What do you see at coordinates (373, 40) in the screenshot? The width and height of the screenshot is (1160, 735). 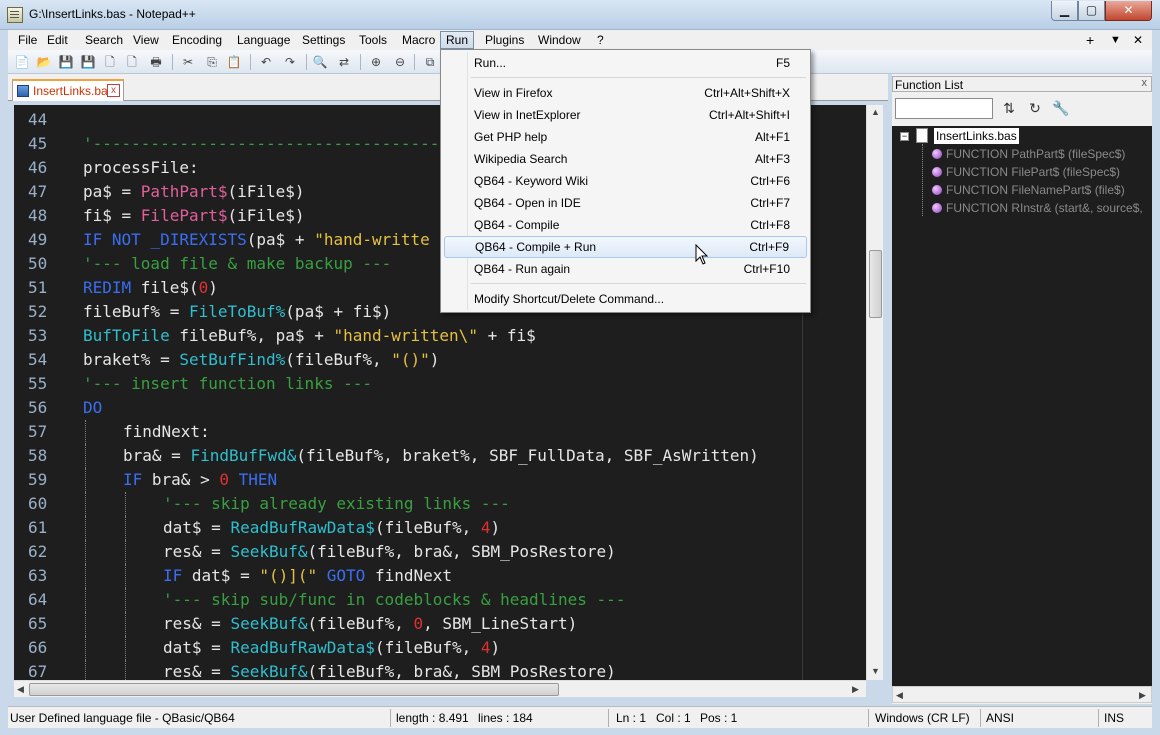 I see `menu-tools: Tools` at bounding box center [373, 40].